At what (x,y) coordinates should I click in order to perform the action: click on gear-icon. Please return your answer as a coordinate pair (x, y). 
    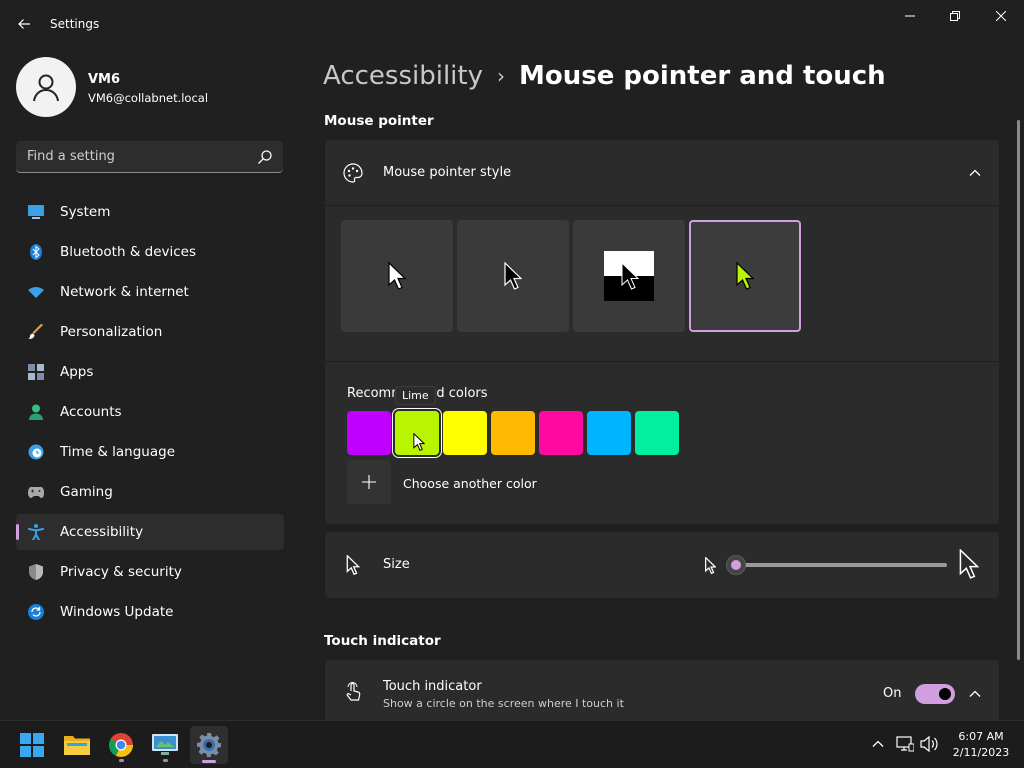
    Looking at the image, I should click on (209, 745).